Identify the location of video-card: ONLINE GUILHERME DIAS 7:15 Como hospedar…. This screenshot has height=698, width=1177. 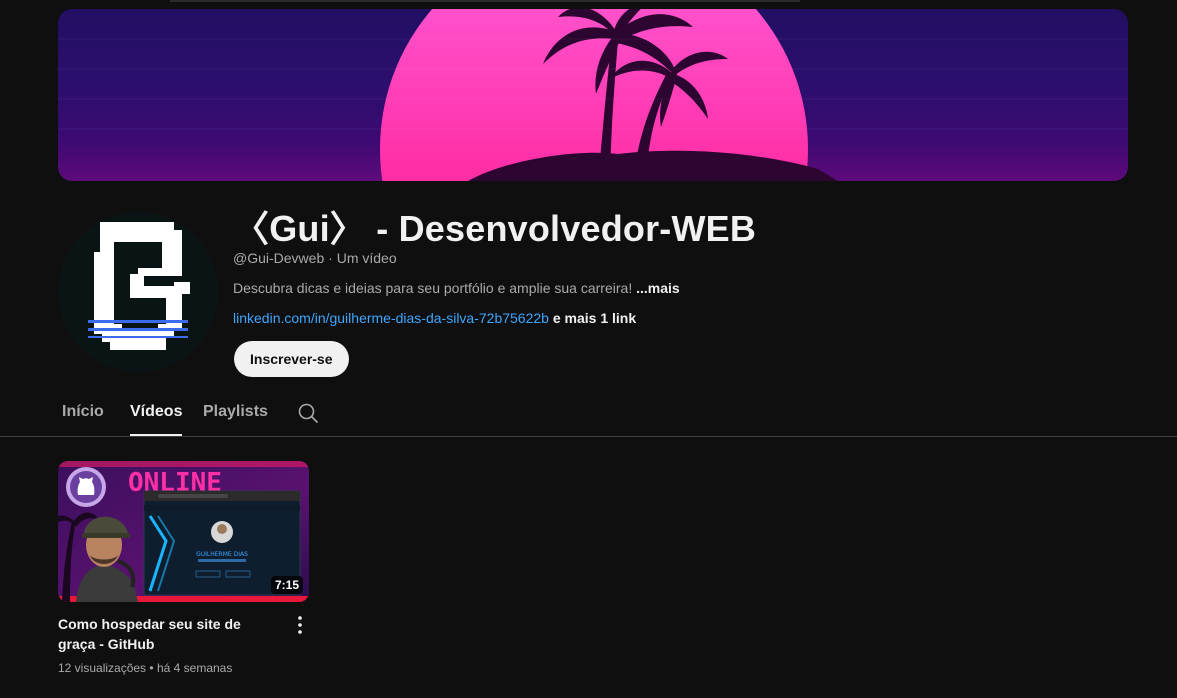
(183, 568).